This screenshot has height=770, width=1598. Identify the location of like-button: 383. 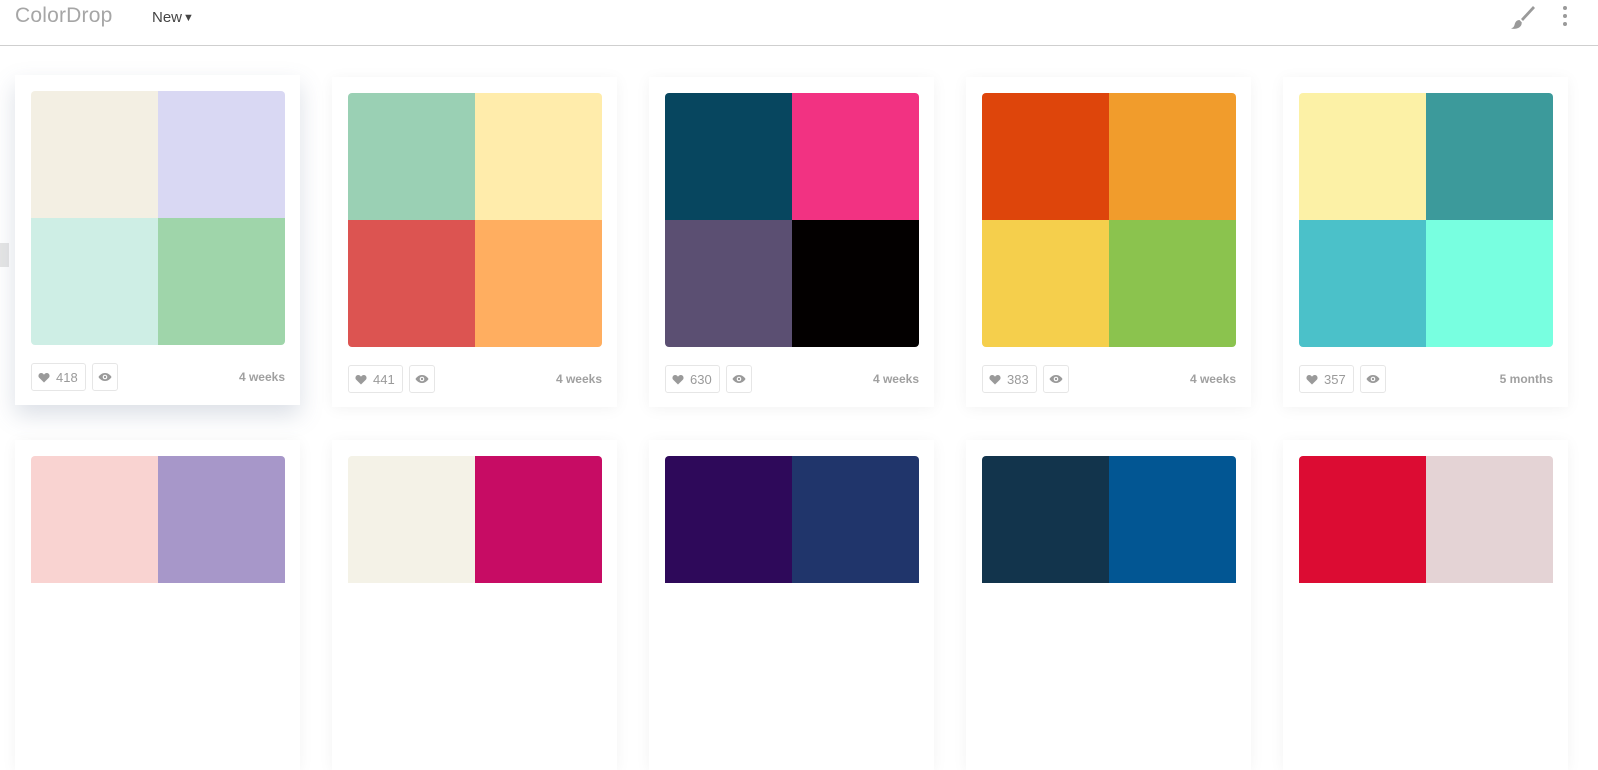
(1009, 379).